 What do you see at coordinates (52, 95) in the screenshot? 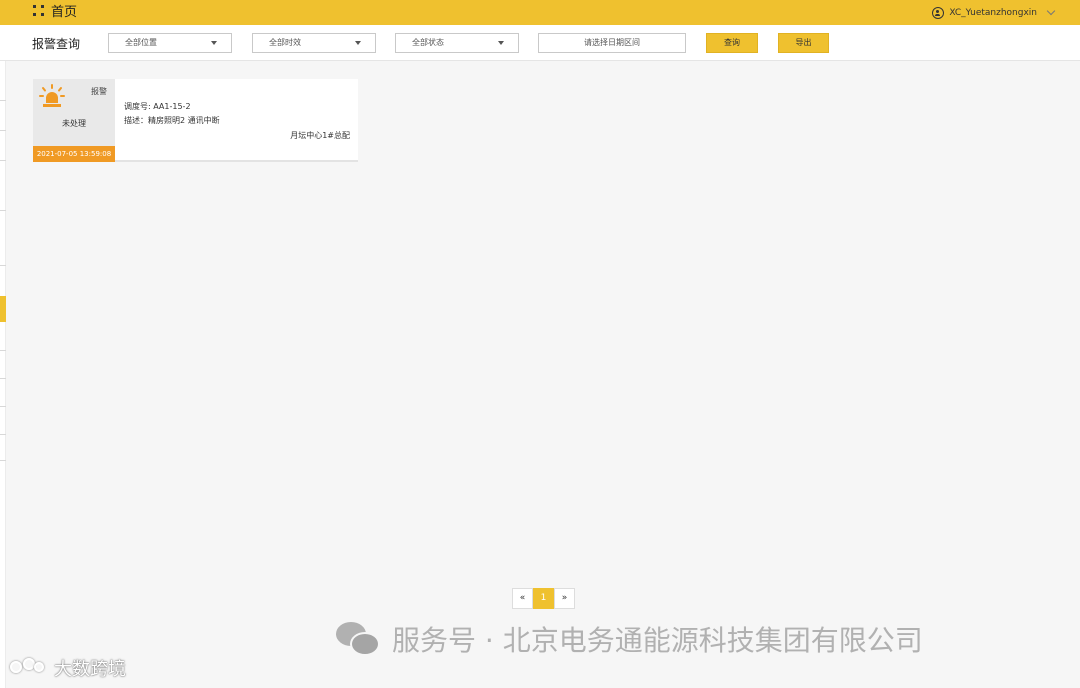
I see `alarm-siren-icon` at bounding box center [52, 95].